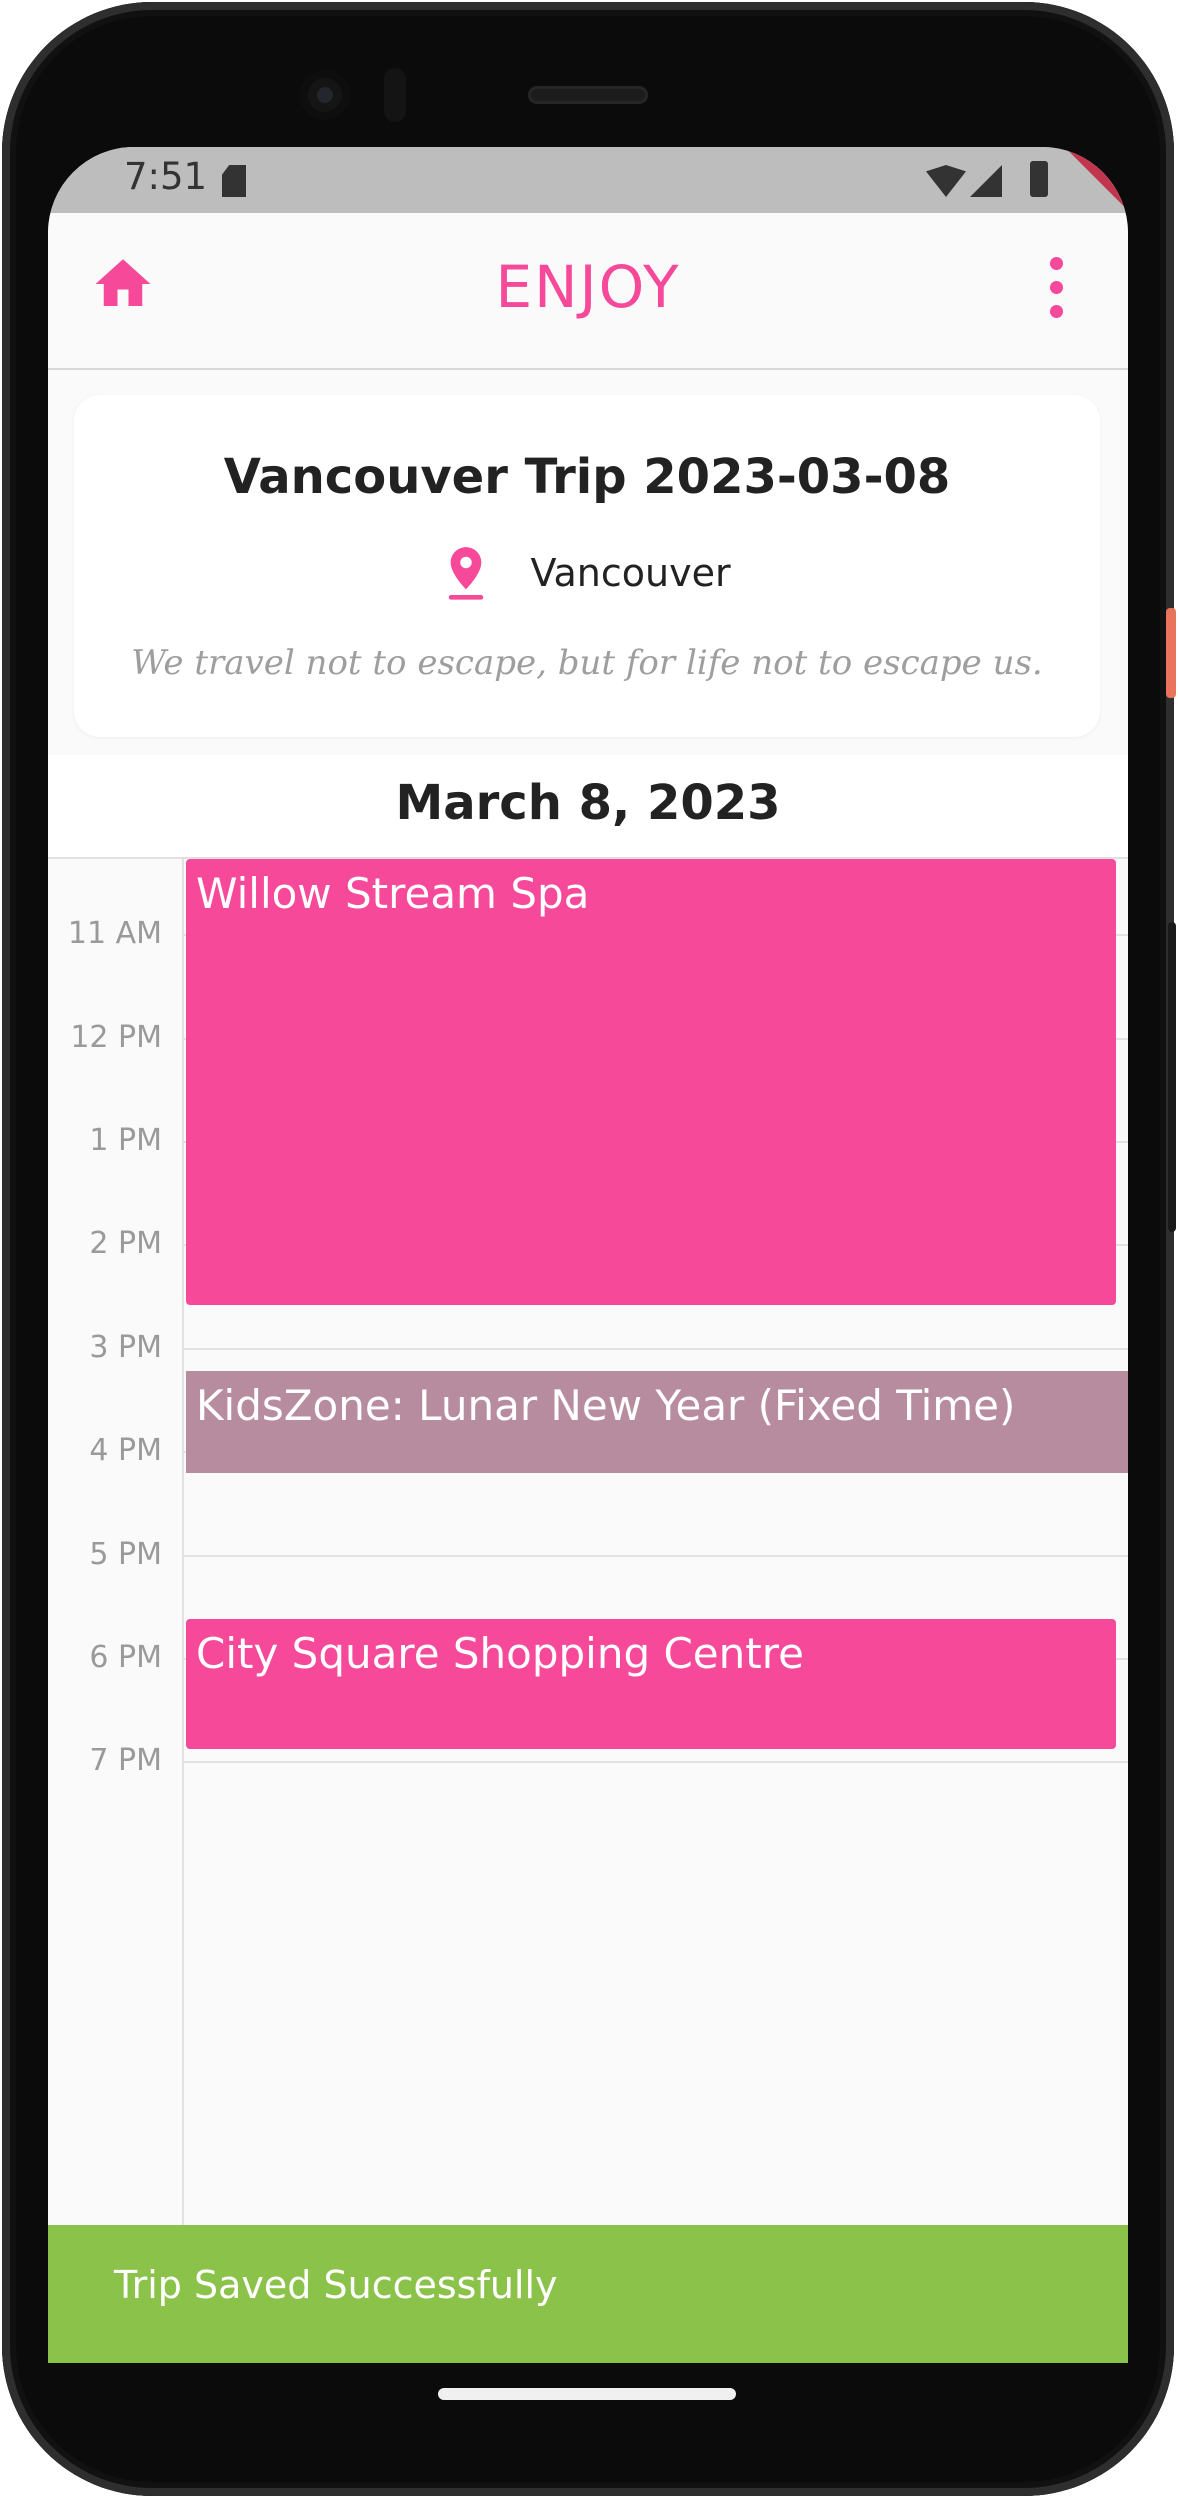 This screenshot has width=1178, height=2498. What do you see at coordinates (325, 95) in the screenshot?
I see `front-camera` at bounding box center [325, 95].